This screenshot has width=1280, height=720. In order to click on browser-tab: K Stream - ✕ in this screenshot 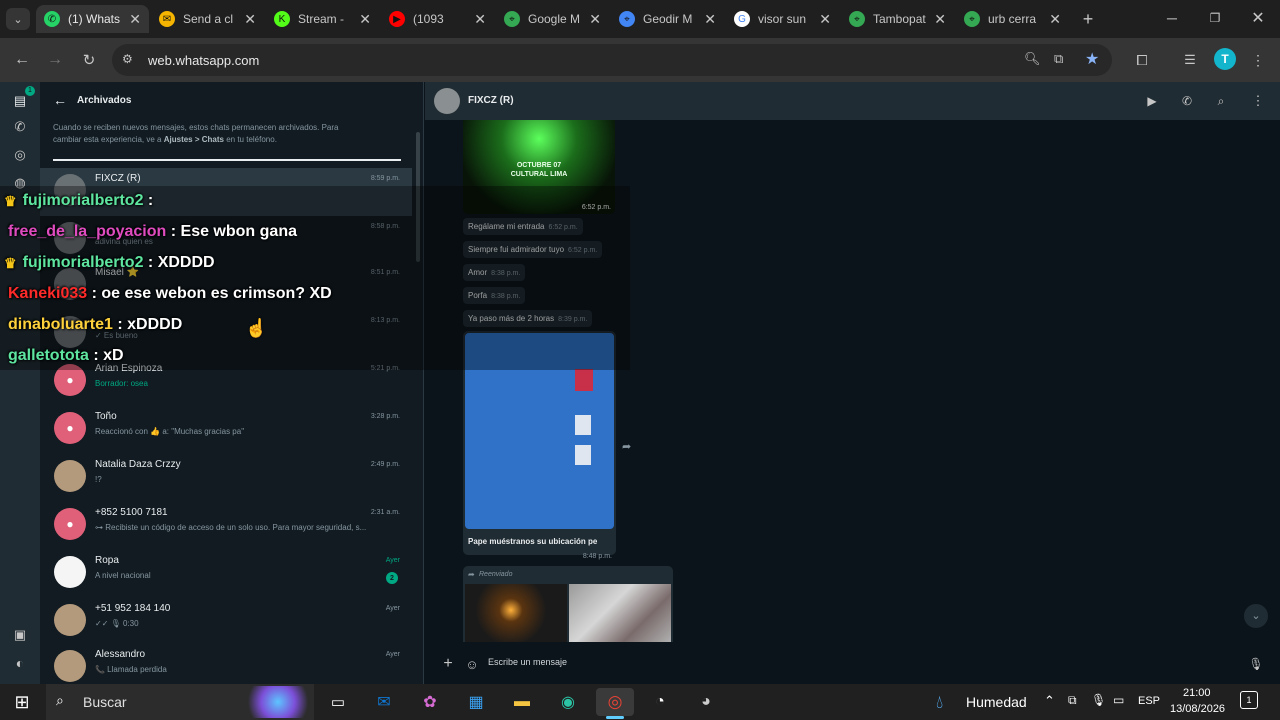, I will do `click(322, 19)`.